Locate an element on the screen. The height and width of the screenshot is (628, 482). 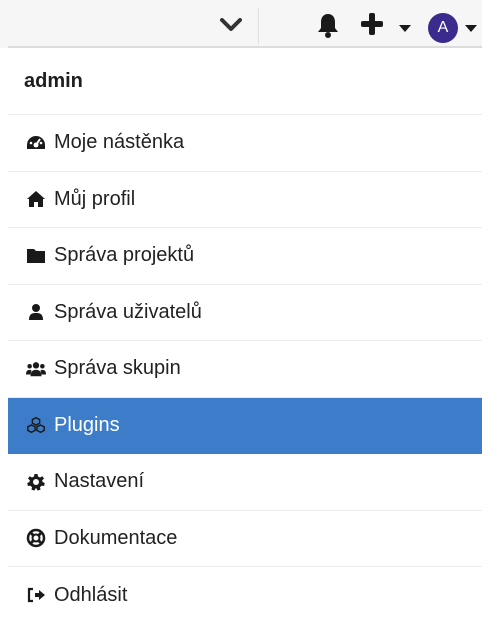
avatar: A is located at coordinates (443, 28).